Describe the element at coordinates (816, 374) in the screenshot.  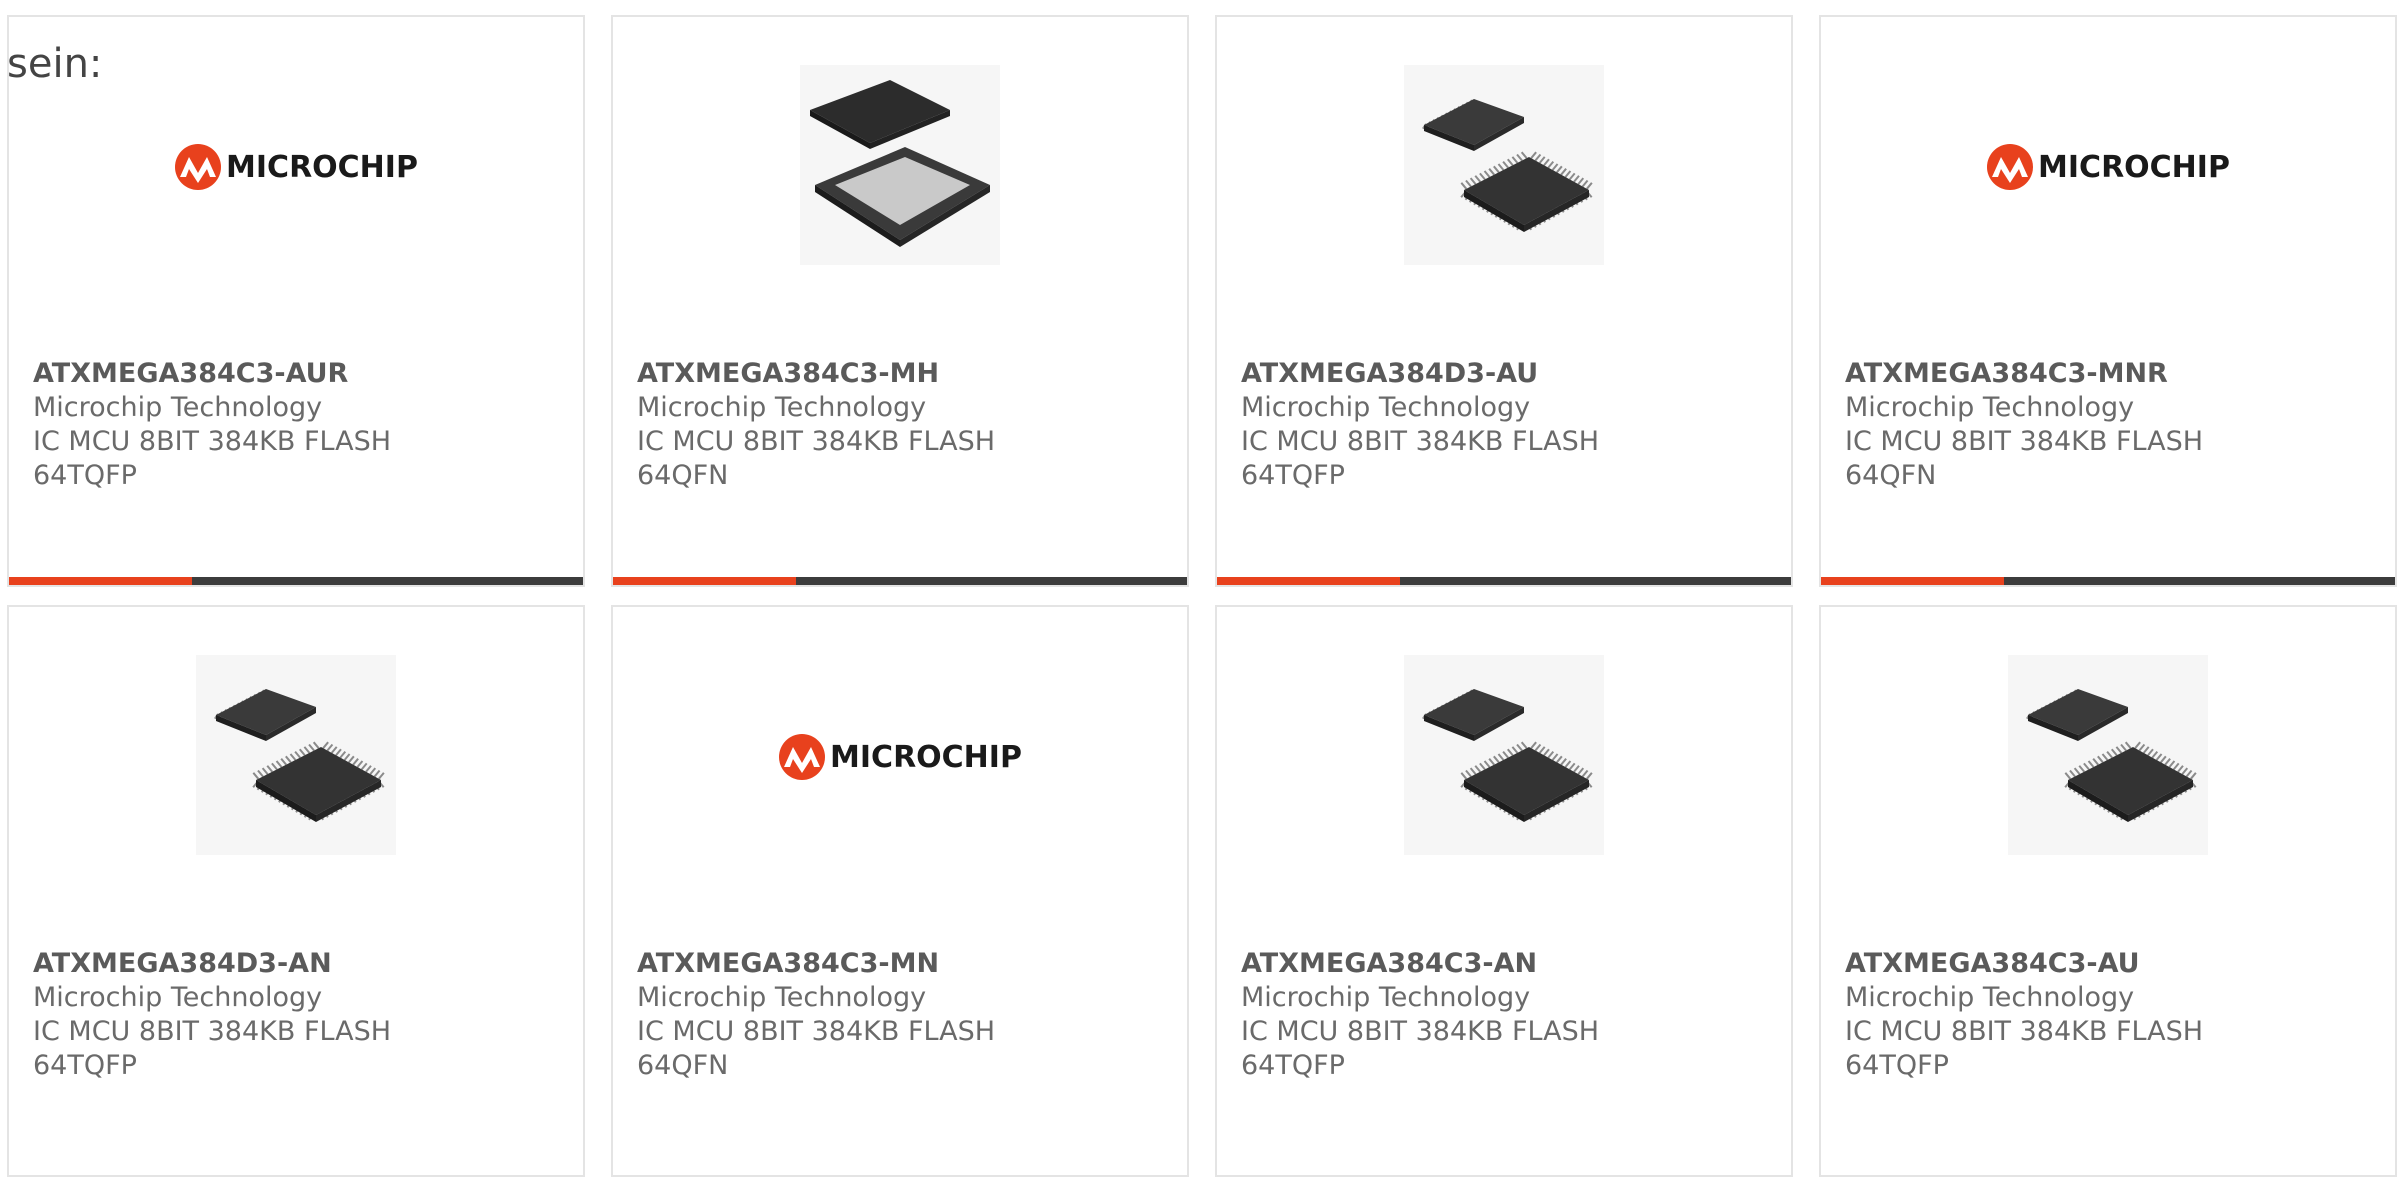
I see `part-number-link: ATXMEGA384C3-MH` at that location.